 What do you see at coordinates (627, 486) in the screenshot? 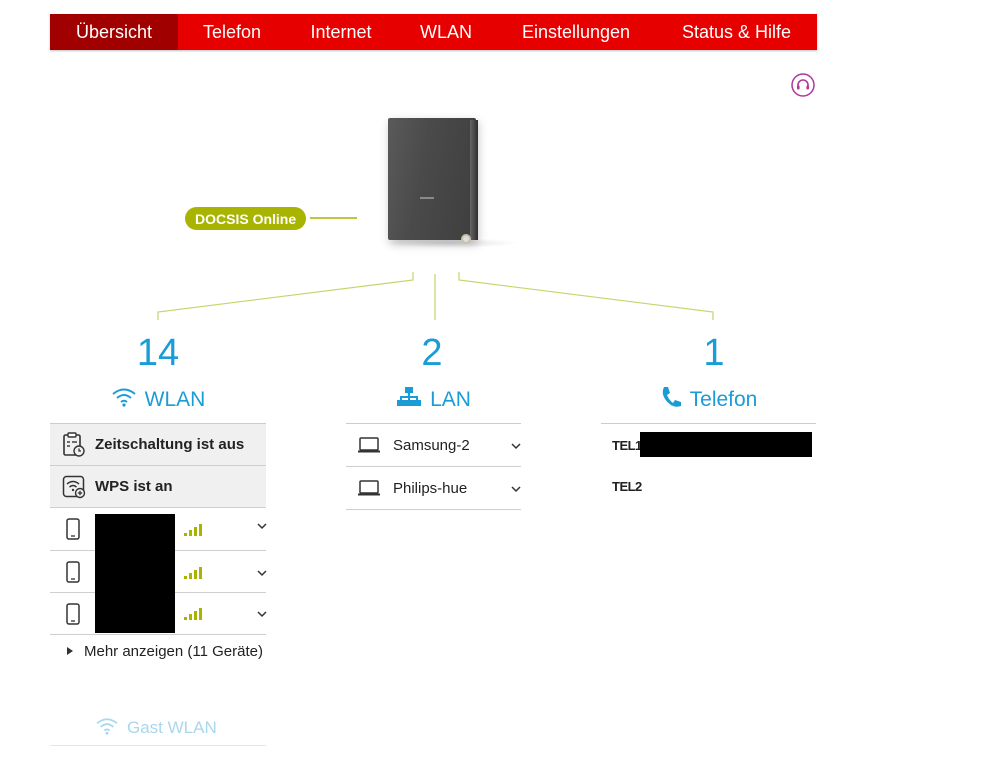
I see `telefon-line-label: TEL2` at bounding box center [627, 486].